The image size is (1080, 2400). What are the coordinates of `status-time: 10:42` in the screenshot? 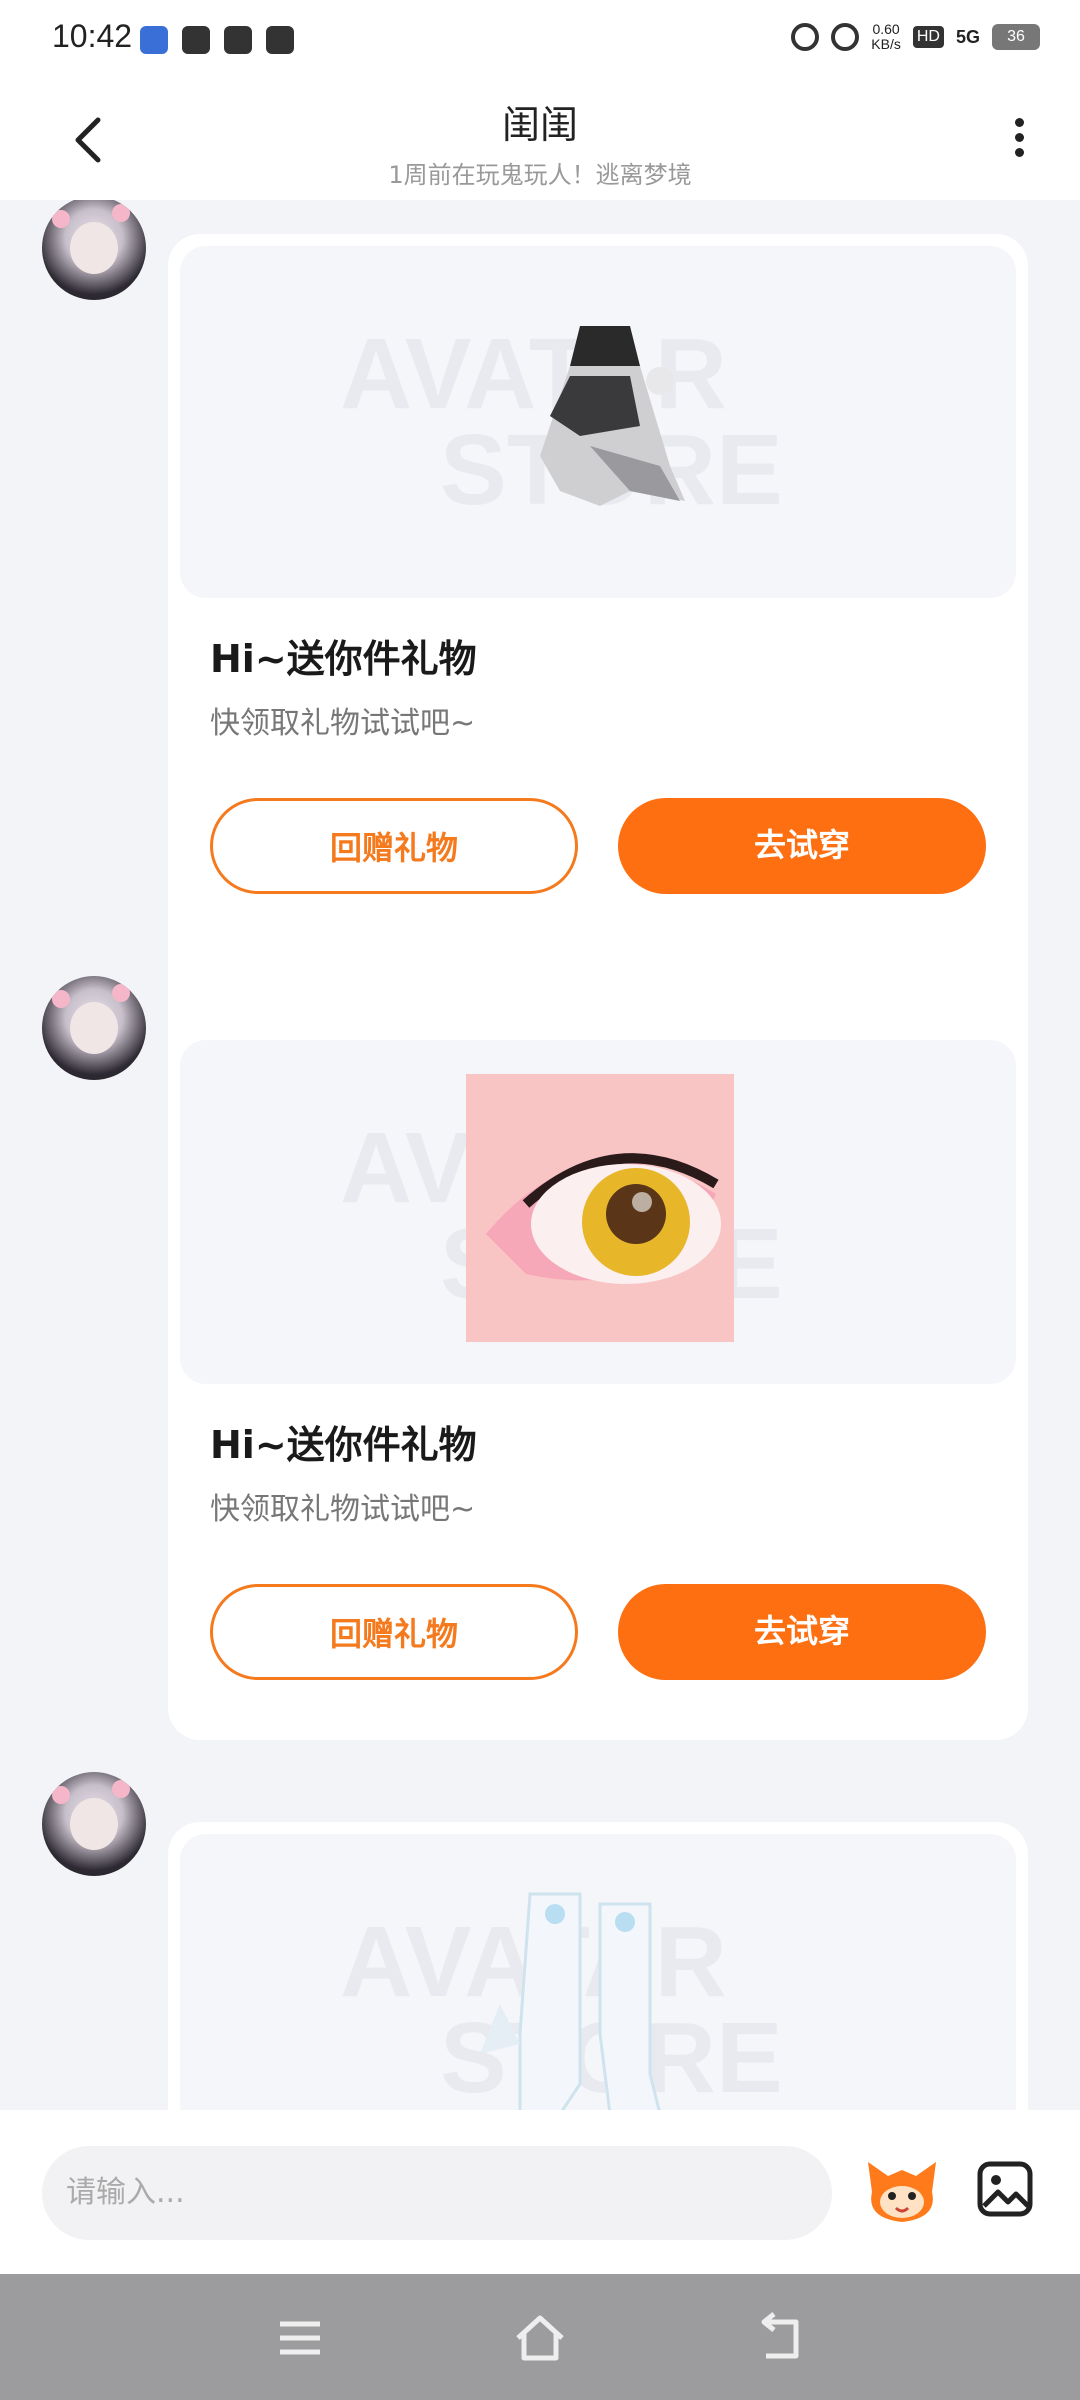 It's located at (92, 36).